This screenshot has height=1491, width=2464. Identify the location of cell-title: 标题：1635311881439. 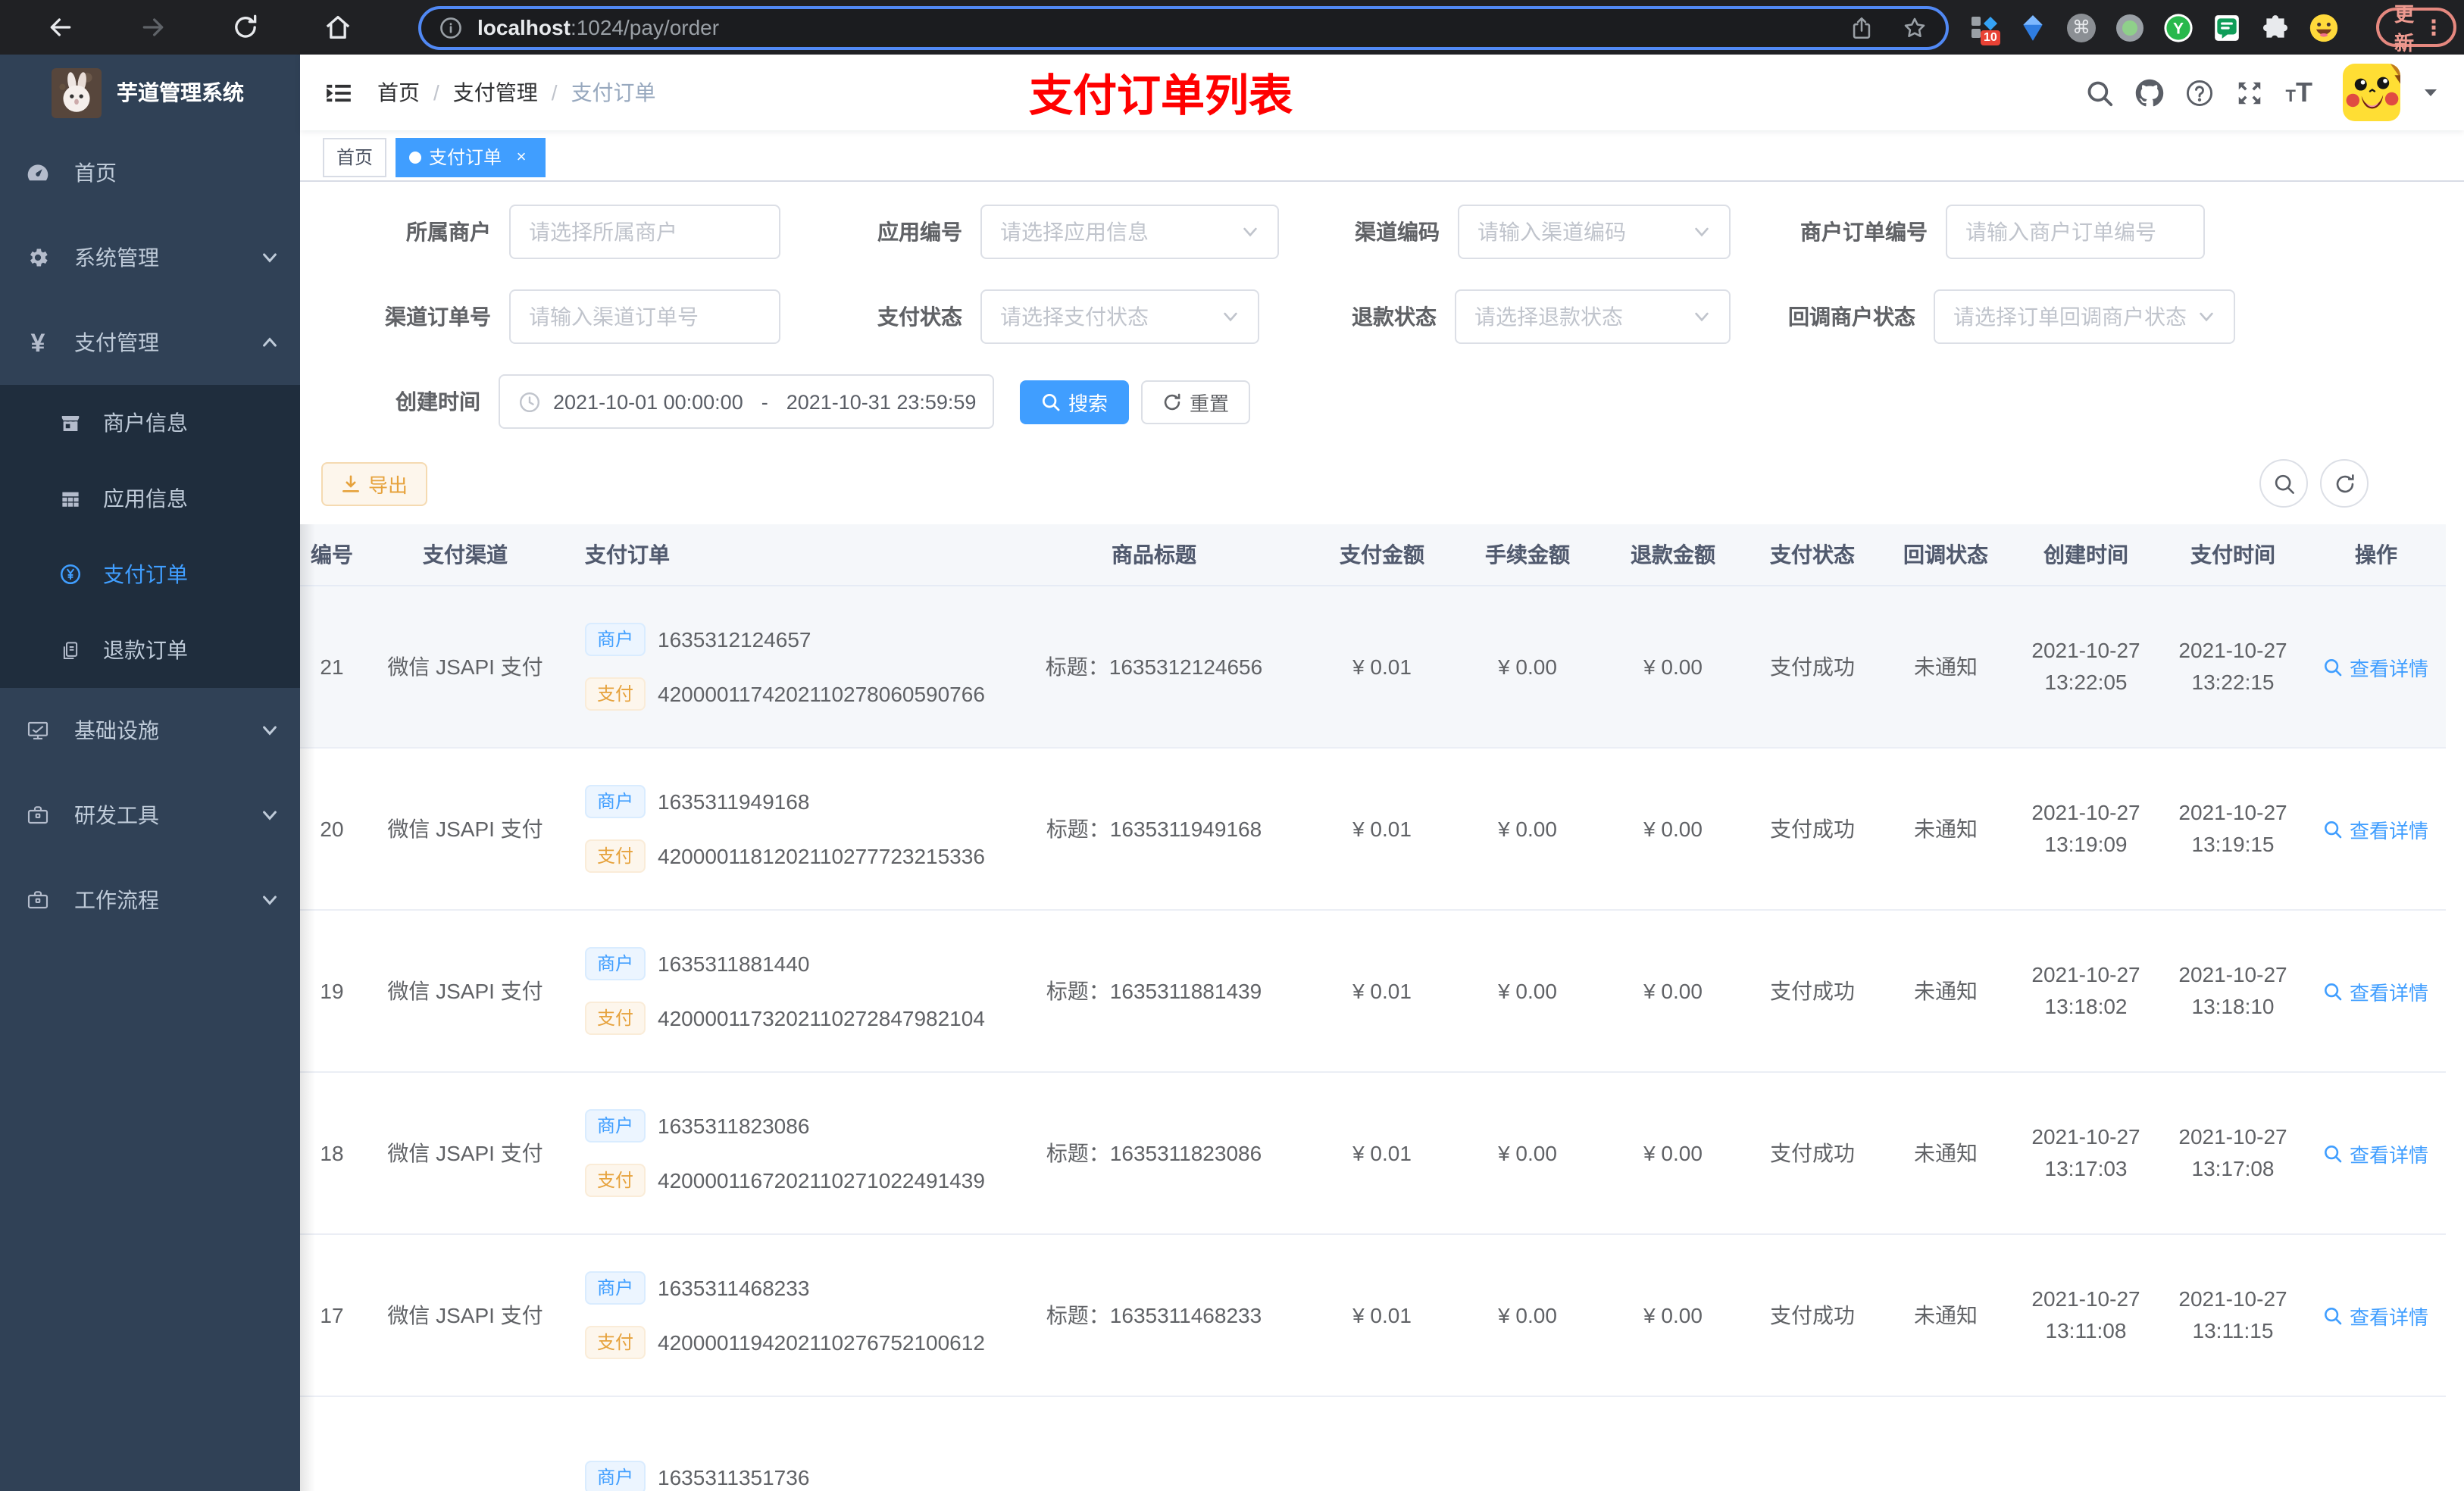
(1154, 991).